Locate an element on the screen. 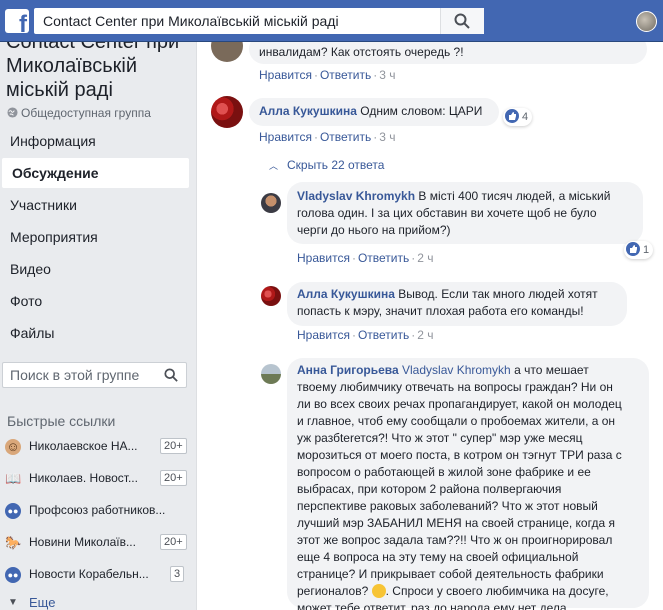 This screenshot has width=663, height=610. nav-discussion: Обсуждение is located at coordinates (95, 173).